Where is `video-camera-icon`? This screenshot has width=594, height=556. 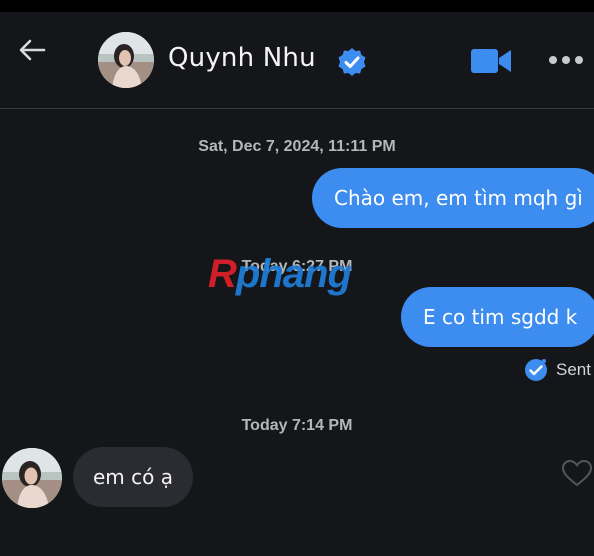
video-camera-icon is located at coordinates (491, 61).